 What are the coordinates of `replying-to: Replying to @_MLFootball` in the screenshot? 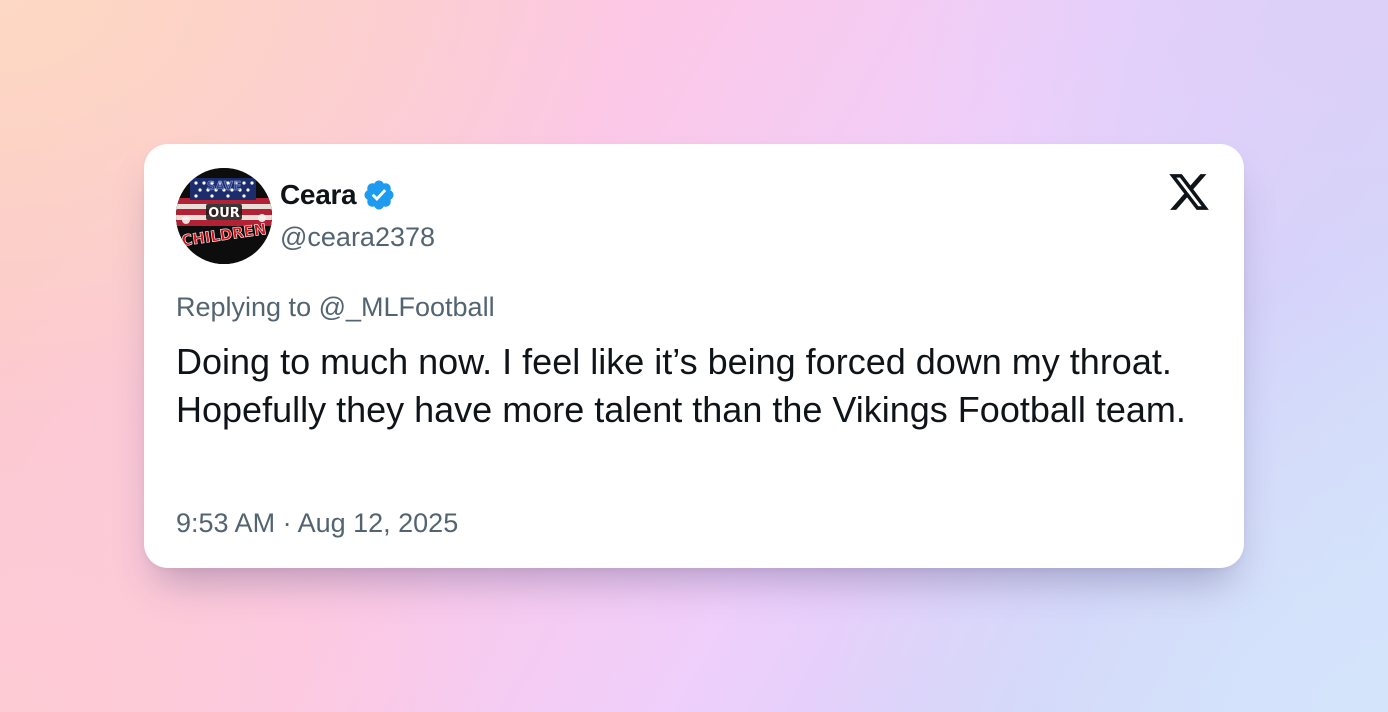 It's located at (335, 307).